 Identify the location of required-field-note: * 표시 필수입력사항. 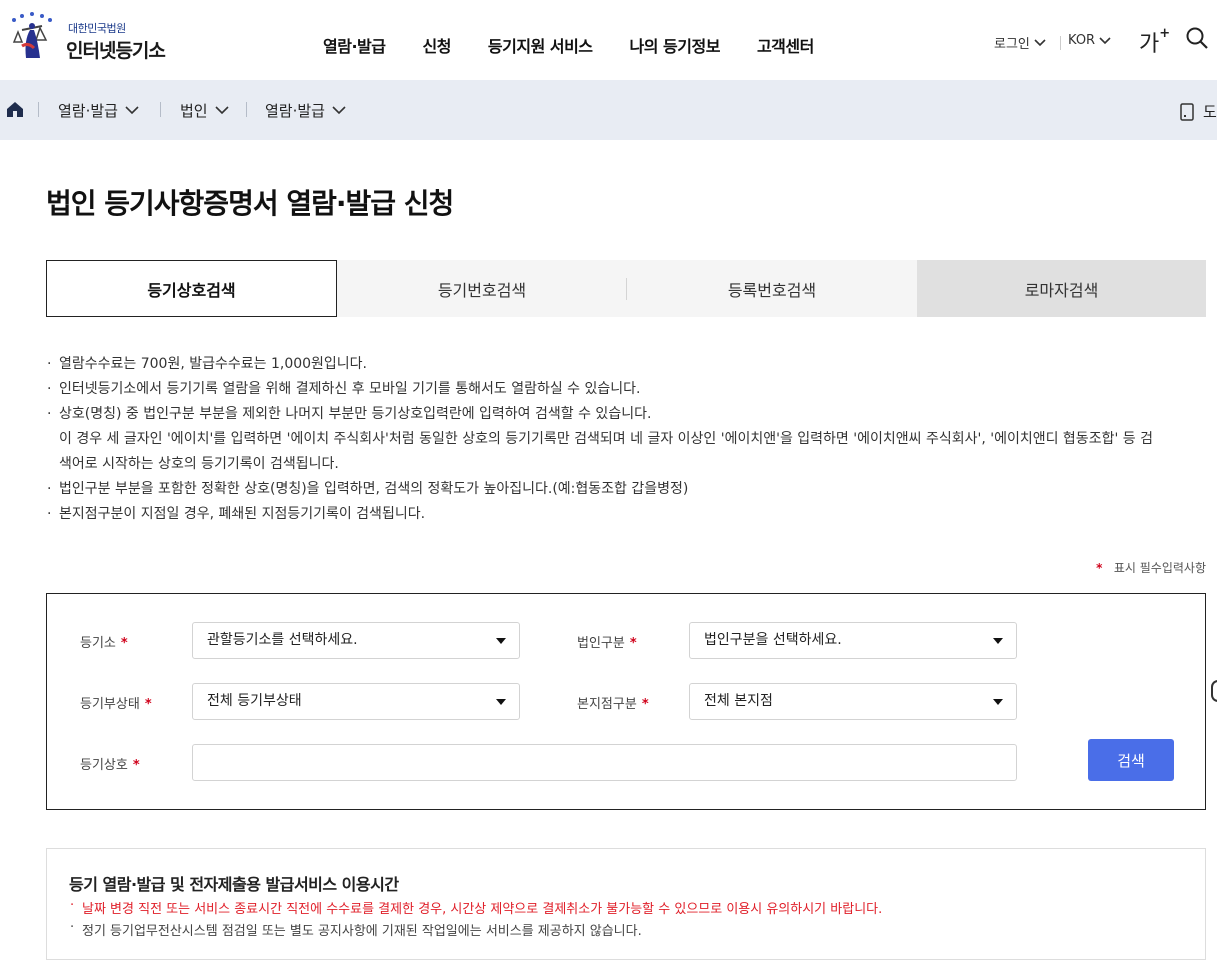
(1151, 567).